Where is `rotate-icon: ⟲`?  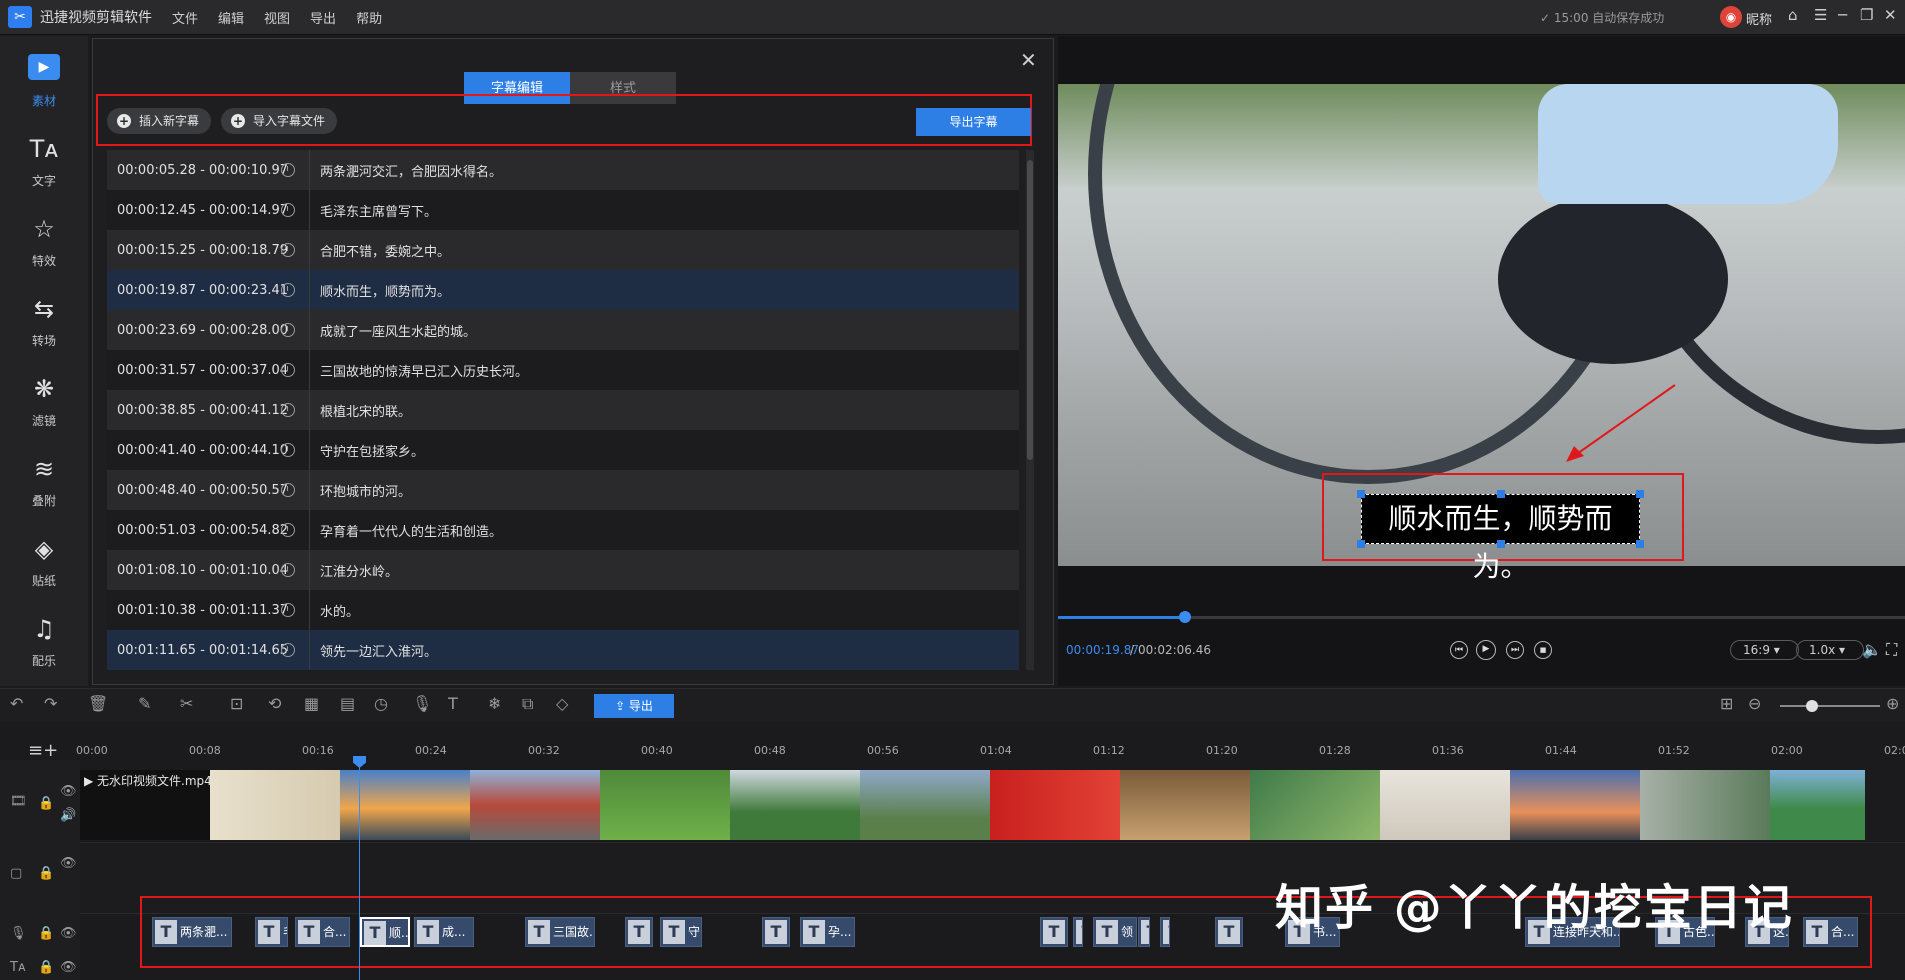 rotate-icon: ⟲ is located at coordinates (274, 703).